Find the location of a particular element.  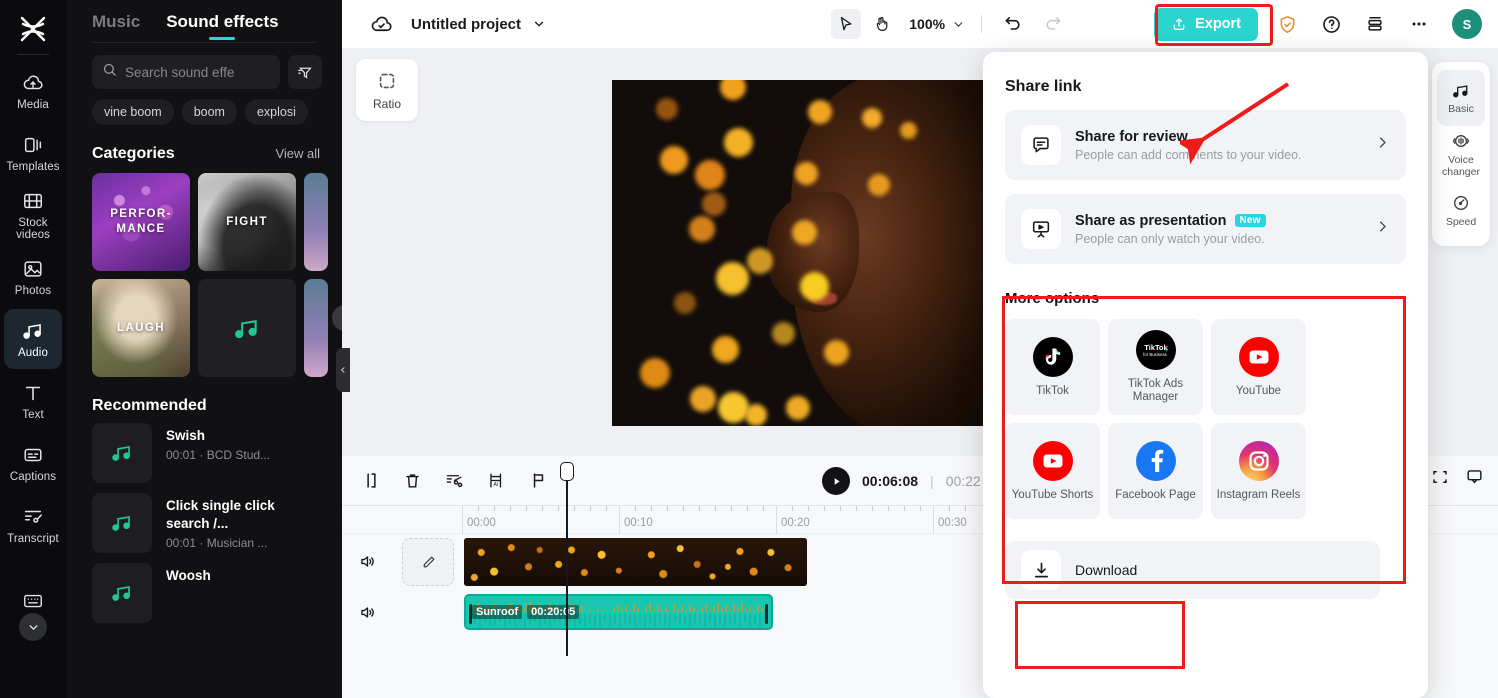

share-tile-tiktok-ads-manager: TikTok for Business TikTok Ads Manager is located at coordinates (1155, 367).